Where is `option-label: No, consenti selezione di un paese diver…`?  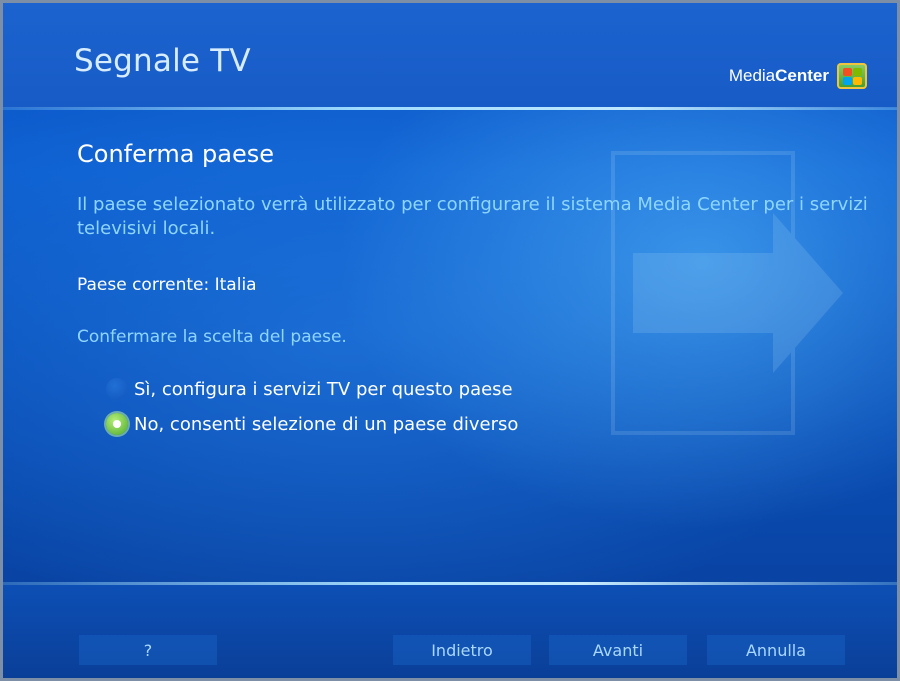
option-label: No, consenti selezione di un paese diver… is located at coordinates (326, 424).